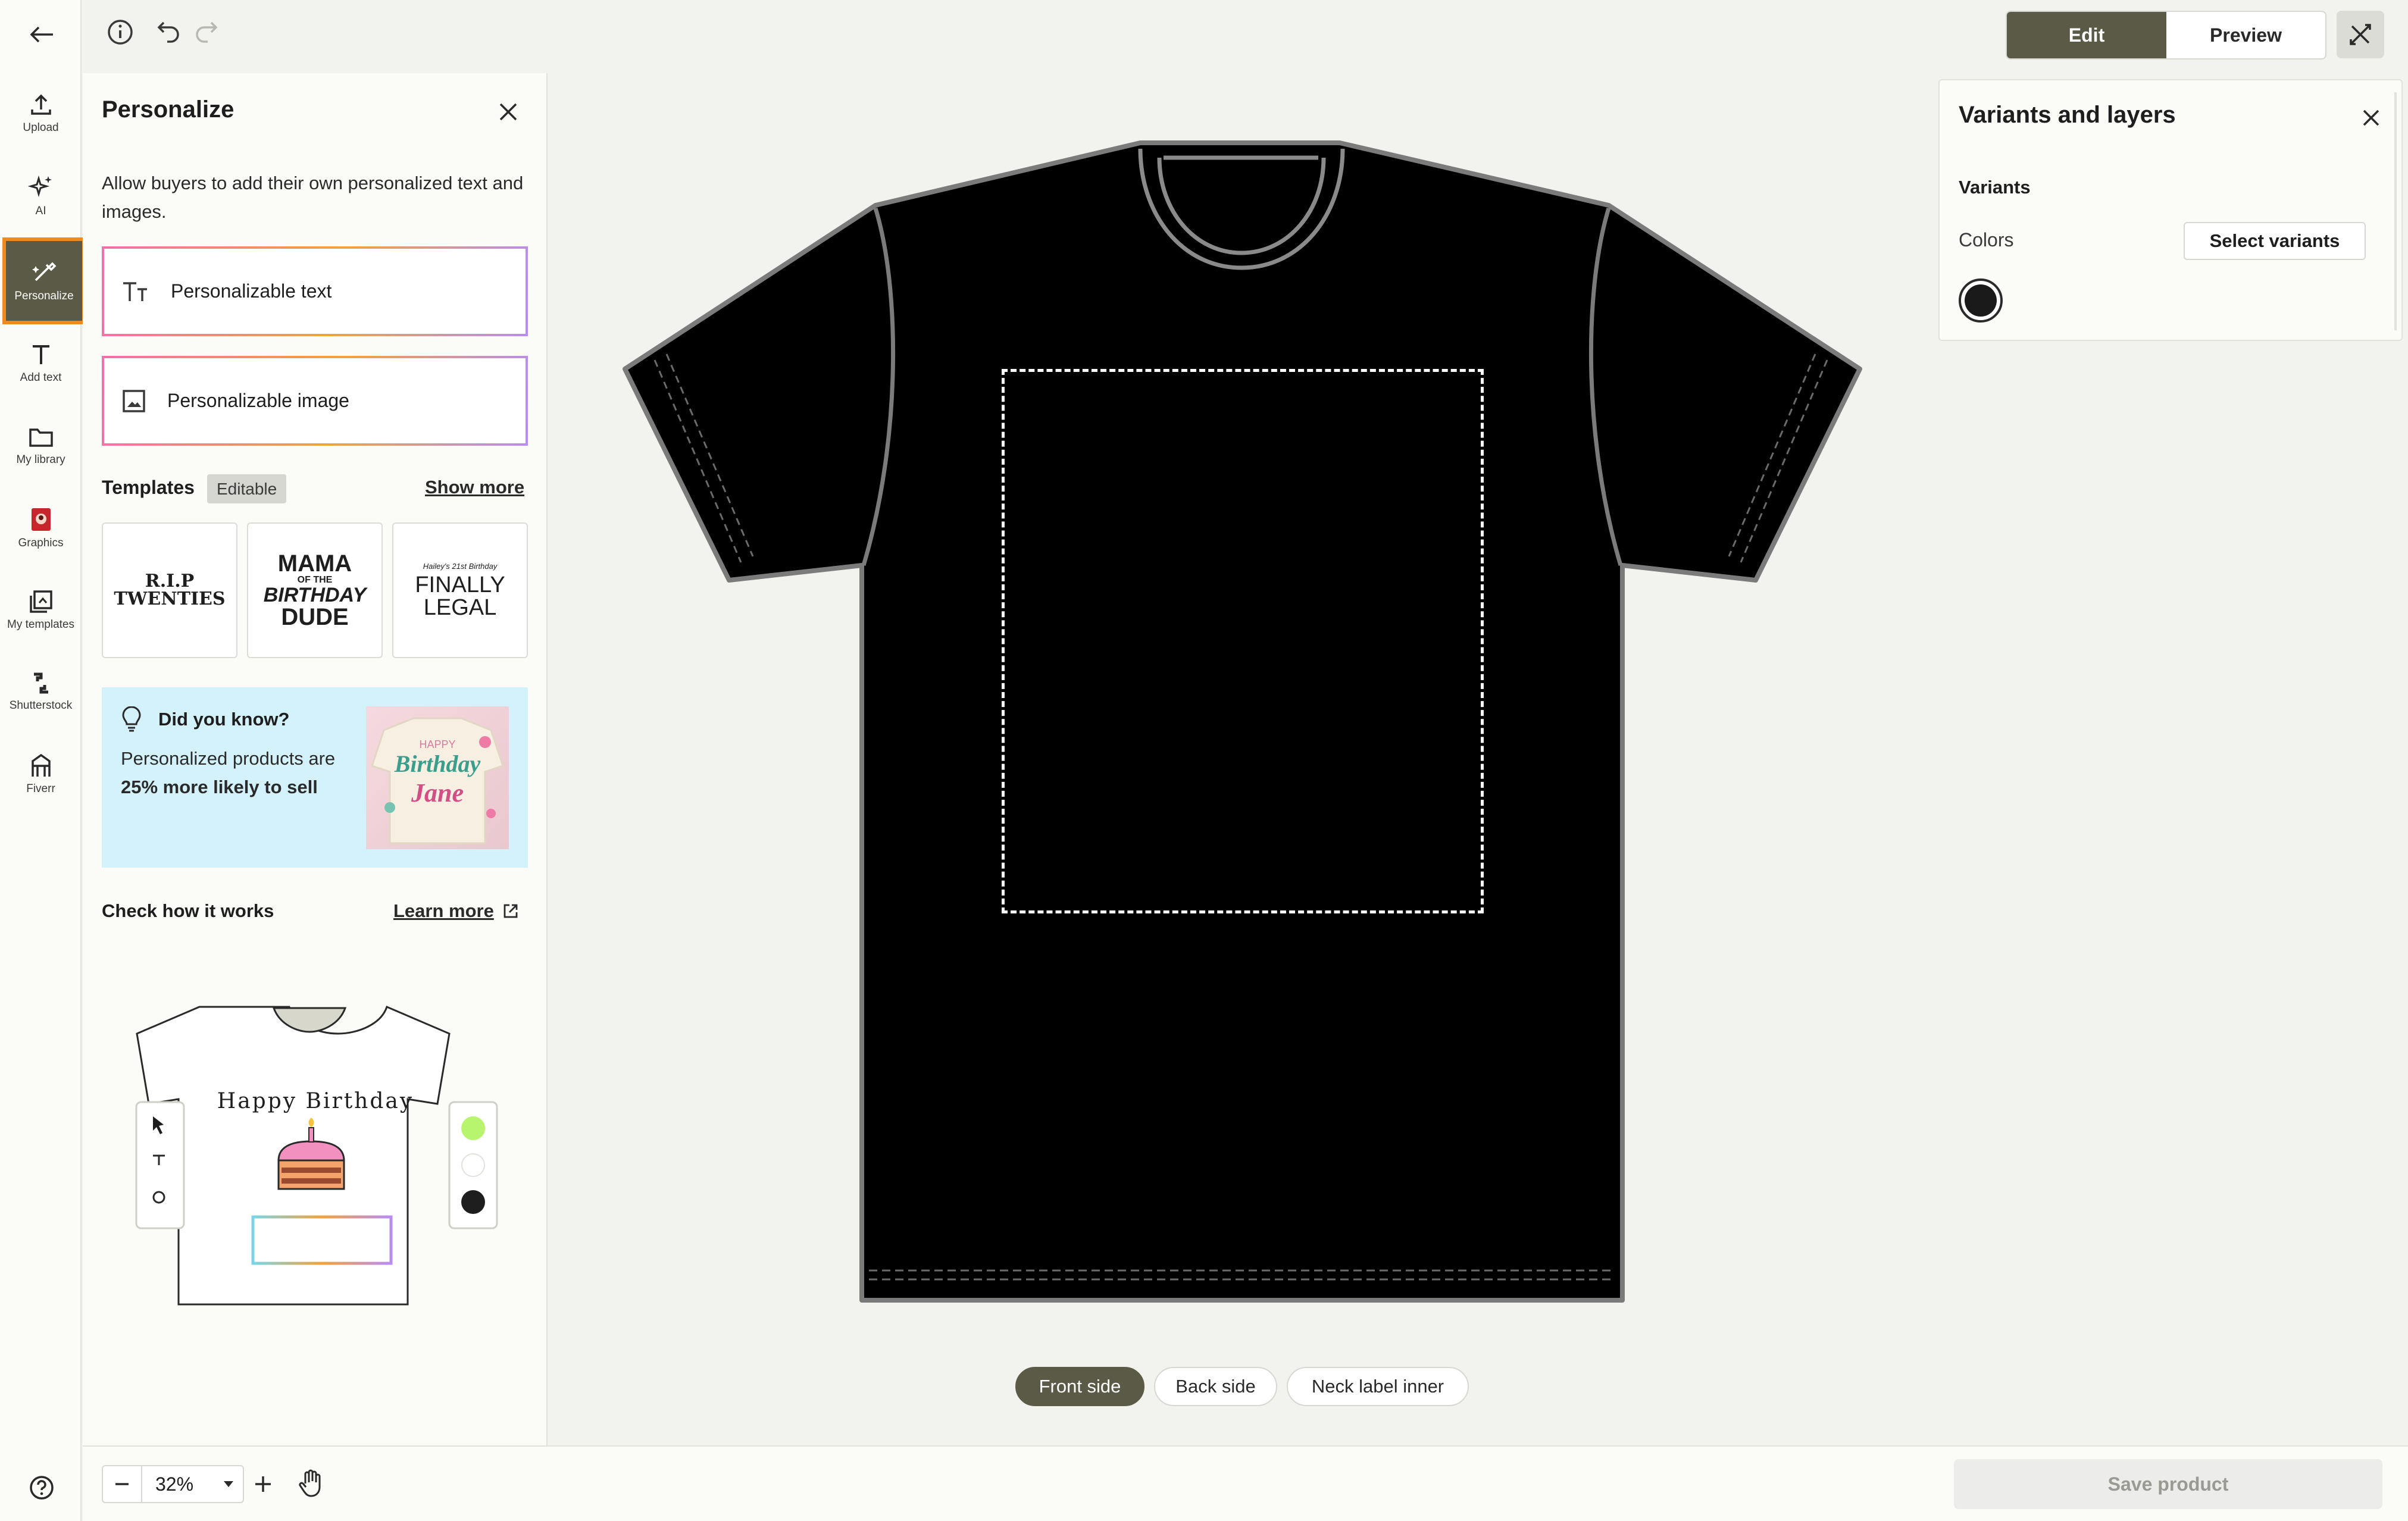 This screenshot has height=1521, width=2408. I want to click on rail-add-text: Add text, so click(41, 363).